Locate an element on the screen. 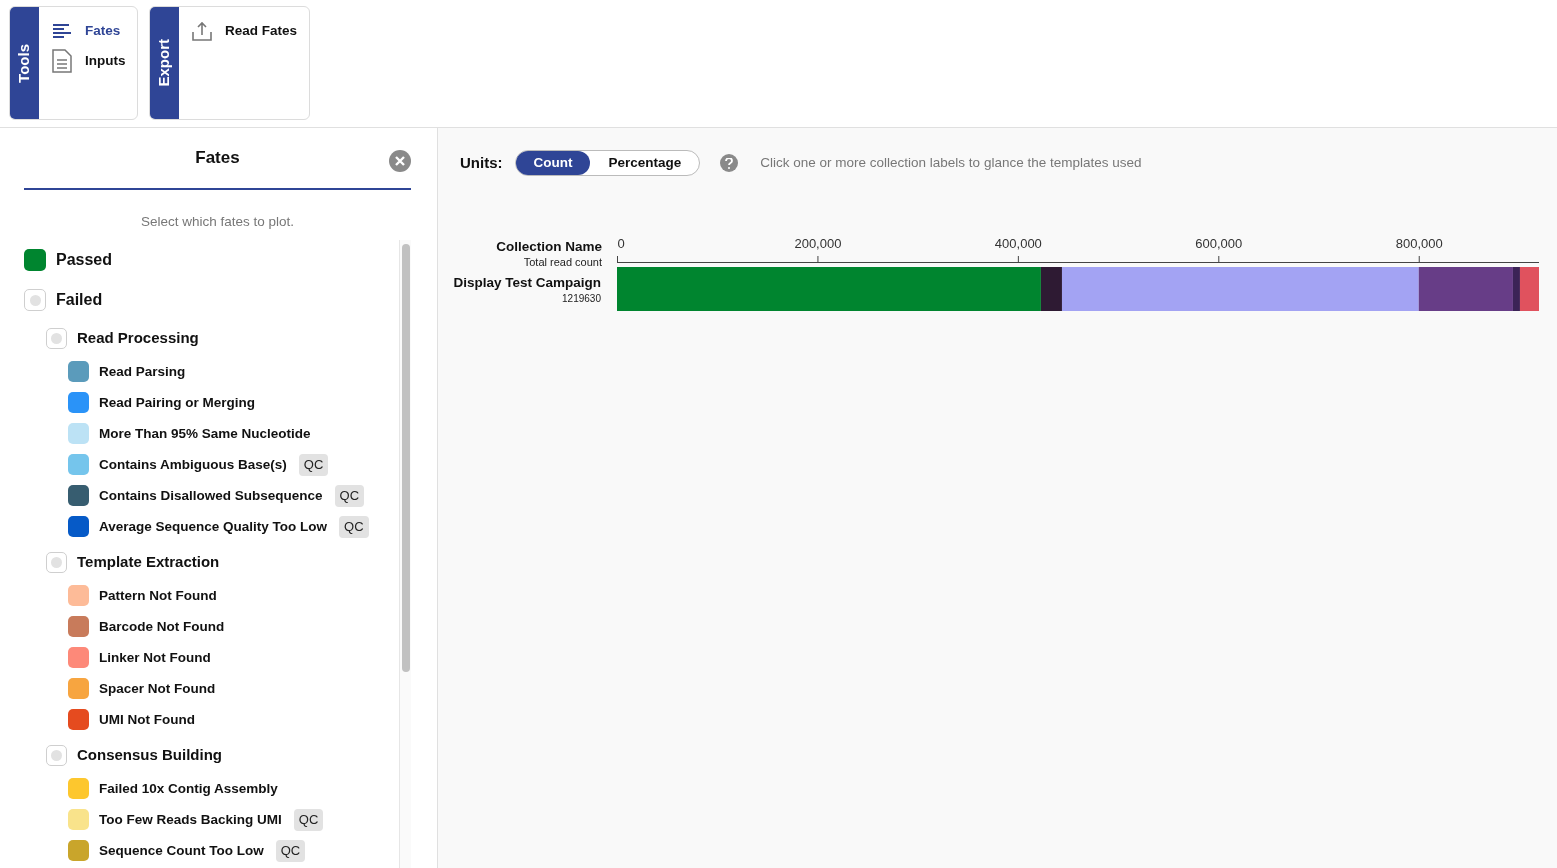  fate-label: Read Pairing or Merging is located at coordinates (177, 402).